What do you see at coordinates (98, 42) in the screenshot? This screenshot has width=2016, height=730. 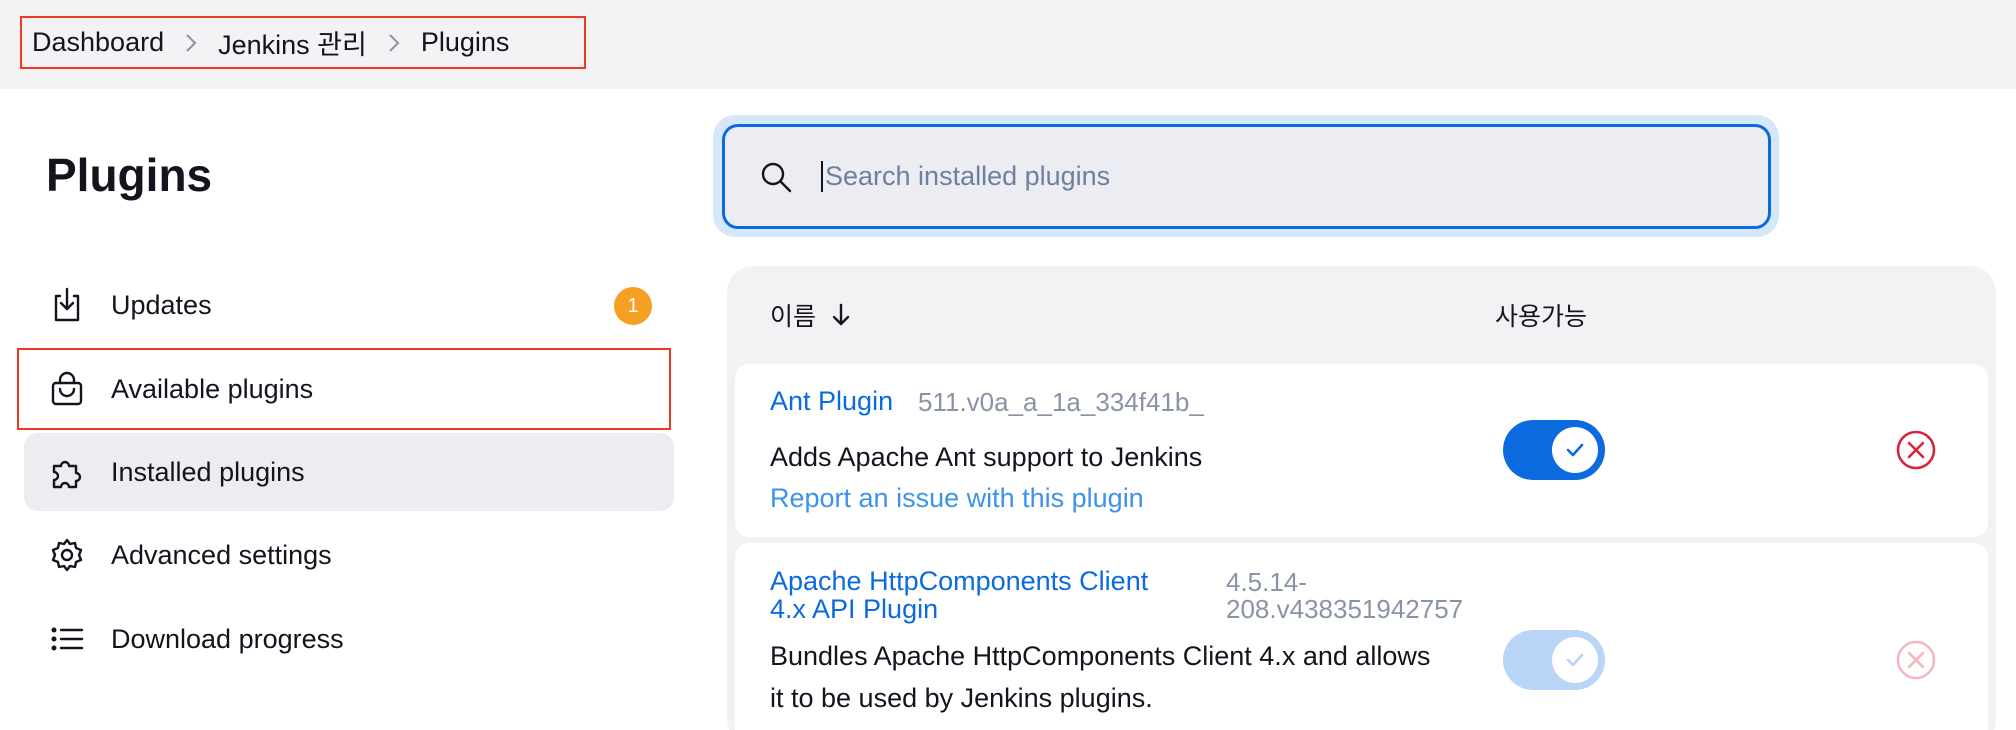 I see `breadcrumb-item-dashboard: Dashboard` at bounding box center [98, 42].